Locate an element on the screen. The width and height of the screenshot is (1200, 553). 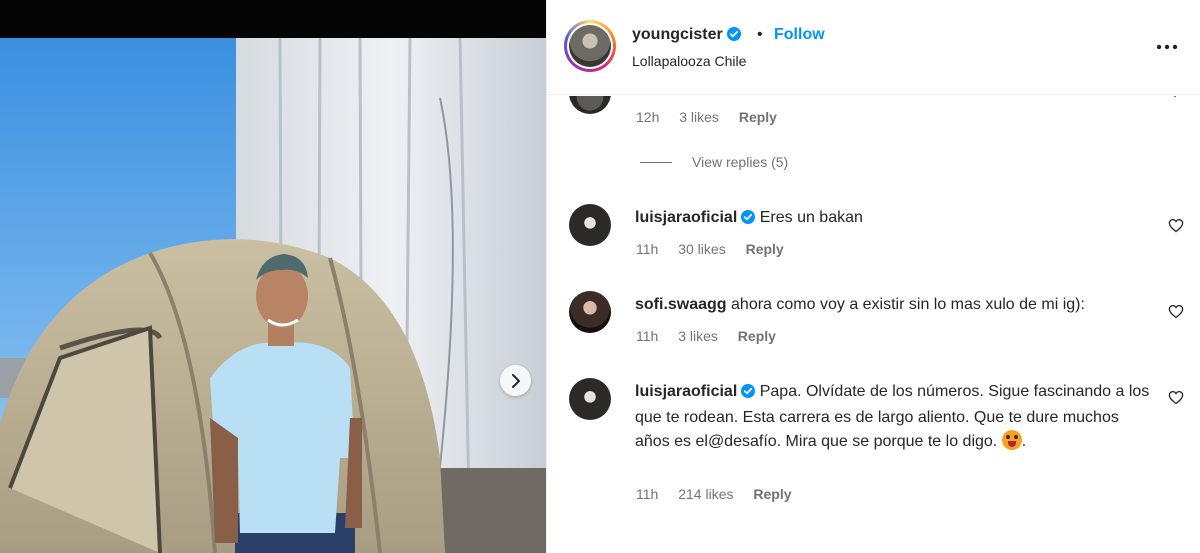
comment-meta: 11h 3 likes Reply is located at coordinates (714, 336).